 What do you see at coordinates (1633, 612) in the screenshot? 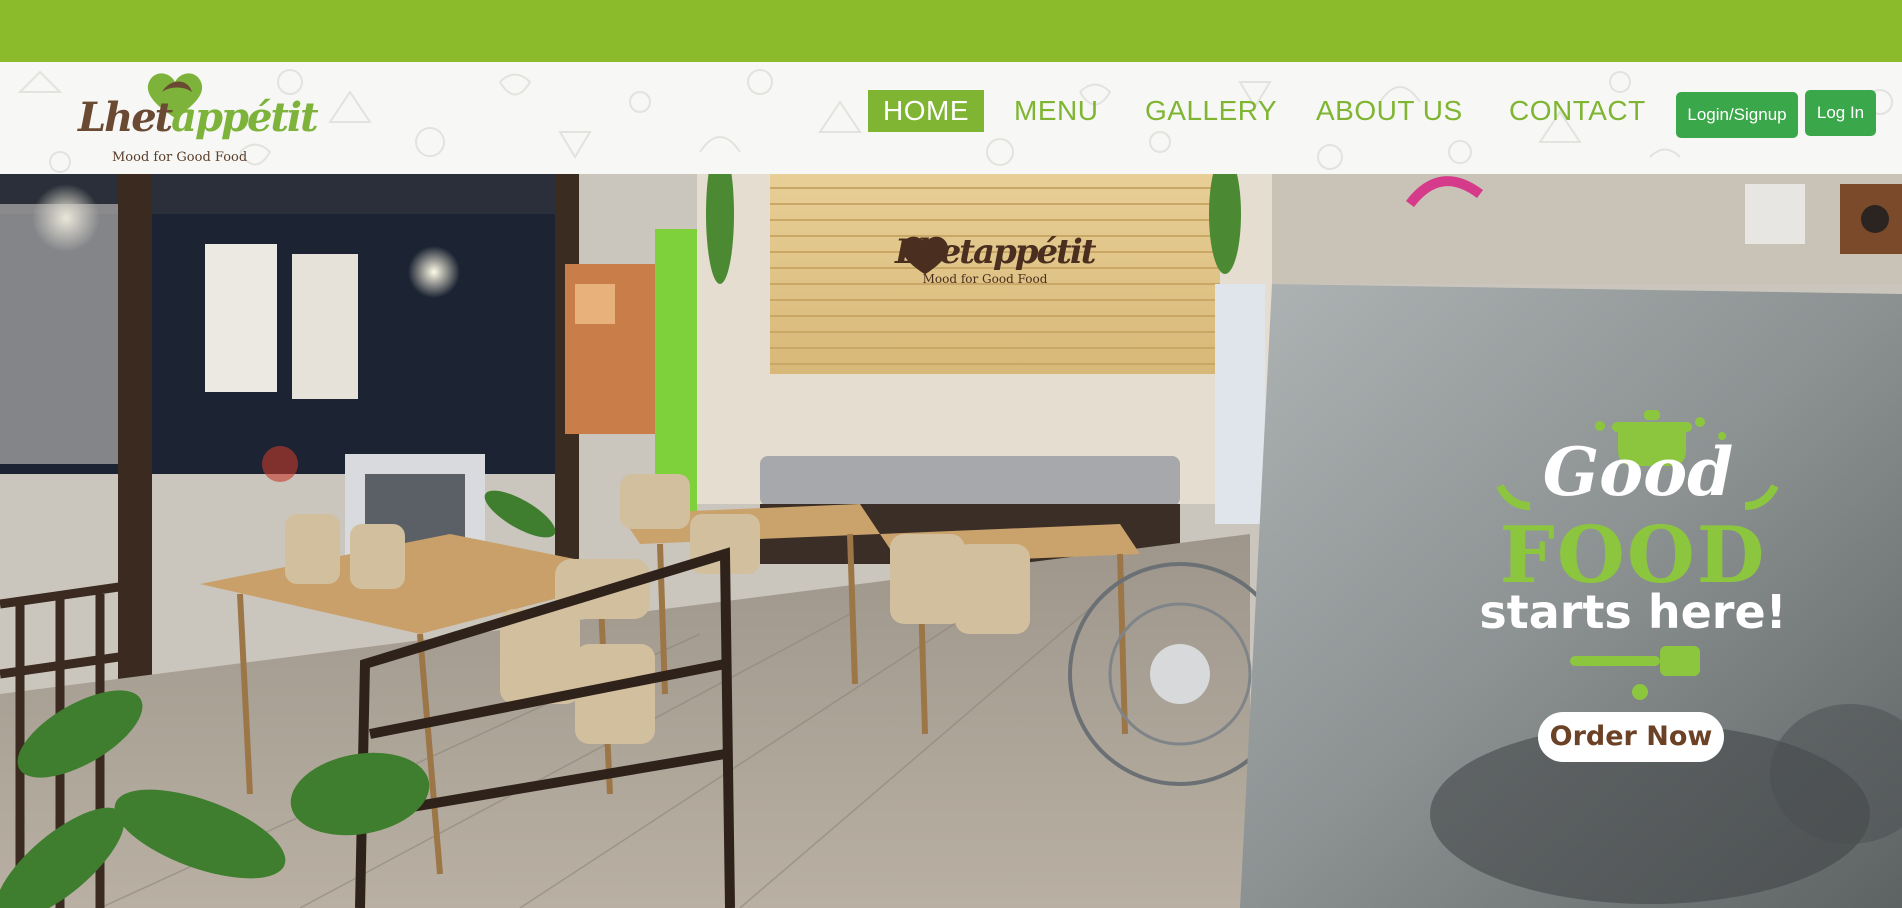
I see `promo-line-starts-here: starts here!` at bounding box center [1633, 612].